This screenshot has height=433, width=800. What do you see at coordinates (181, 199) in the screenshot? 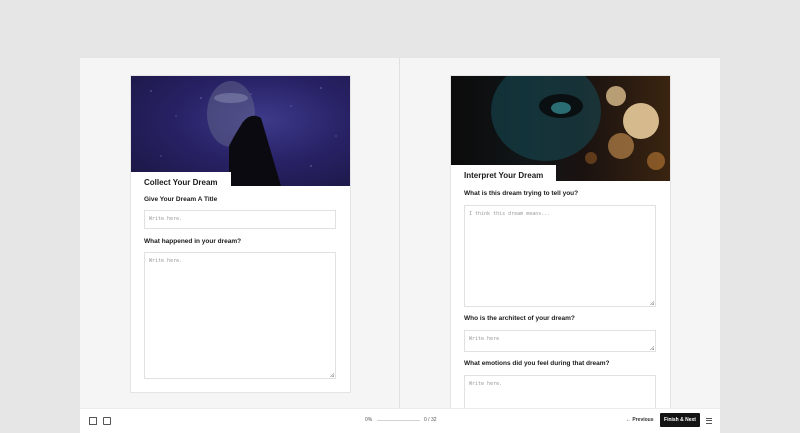
I see `field-label: Give Your Dream A Title` at bounding box center [181, 199].